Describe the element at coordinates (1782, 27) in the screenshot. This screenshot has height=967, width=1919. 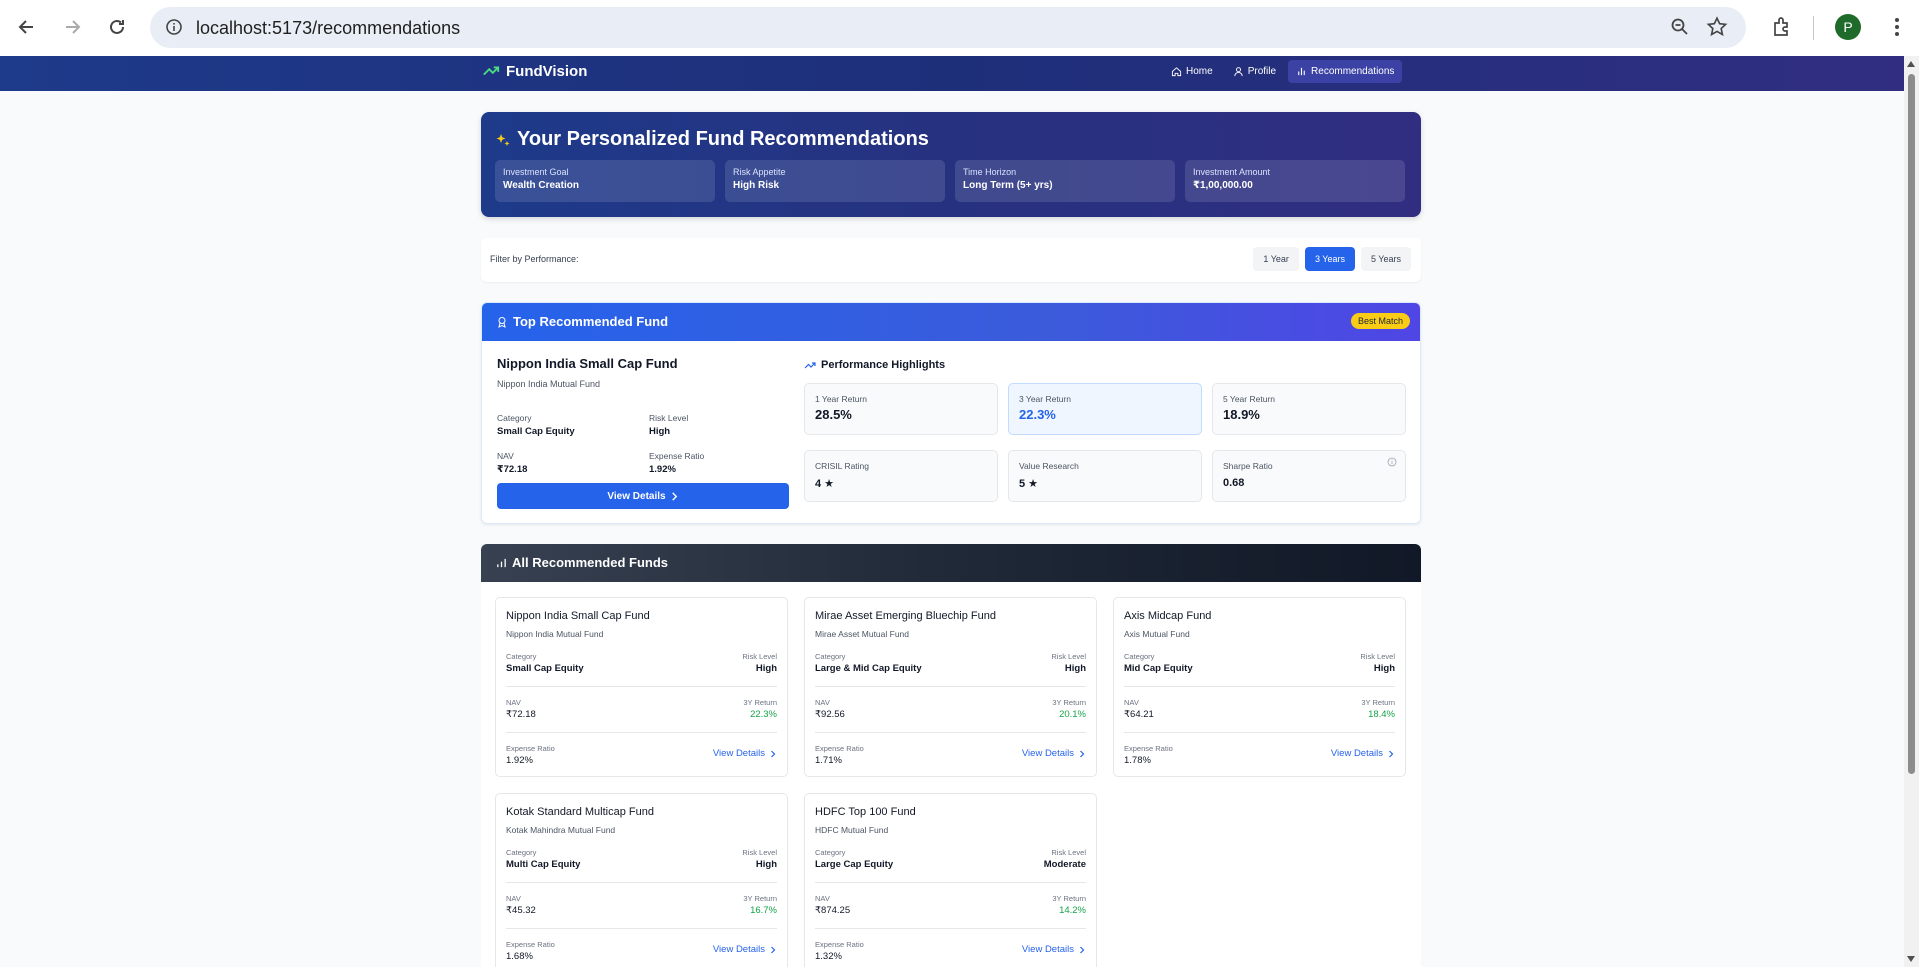
I see `extensions-icon` at that location.